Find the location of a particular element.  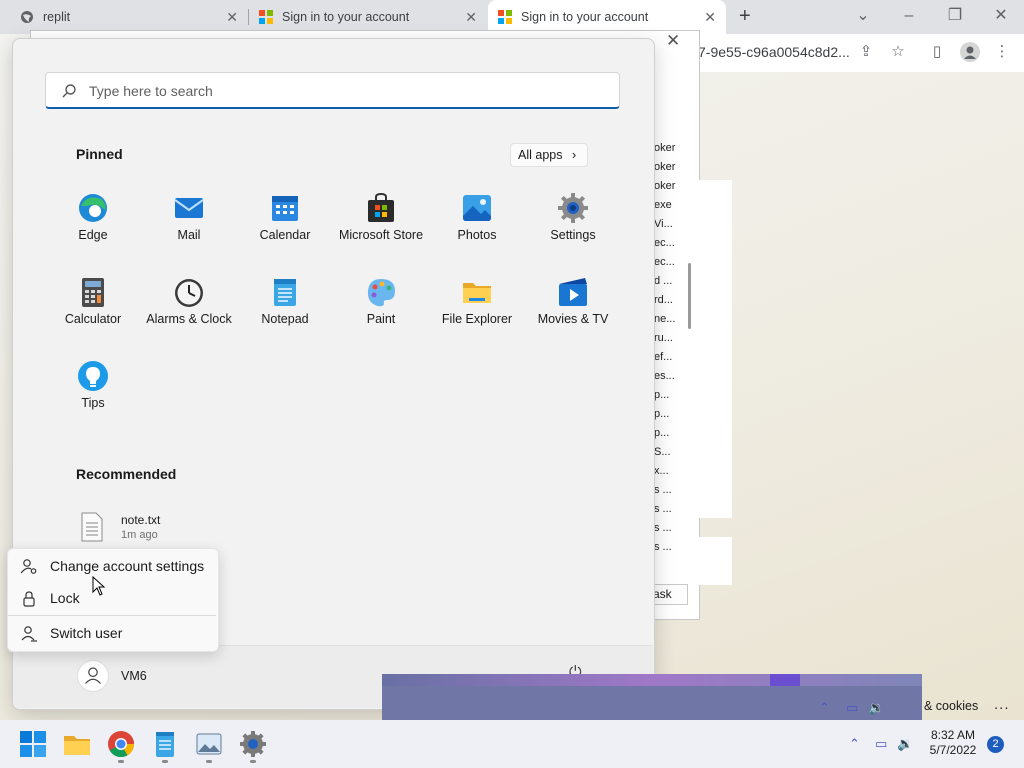

tab-replit: replit ✕ is located at coordinates (124, 17).